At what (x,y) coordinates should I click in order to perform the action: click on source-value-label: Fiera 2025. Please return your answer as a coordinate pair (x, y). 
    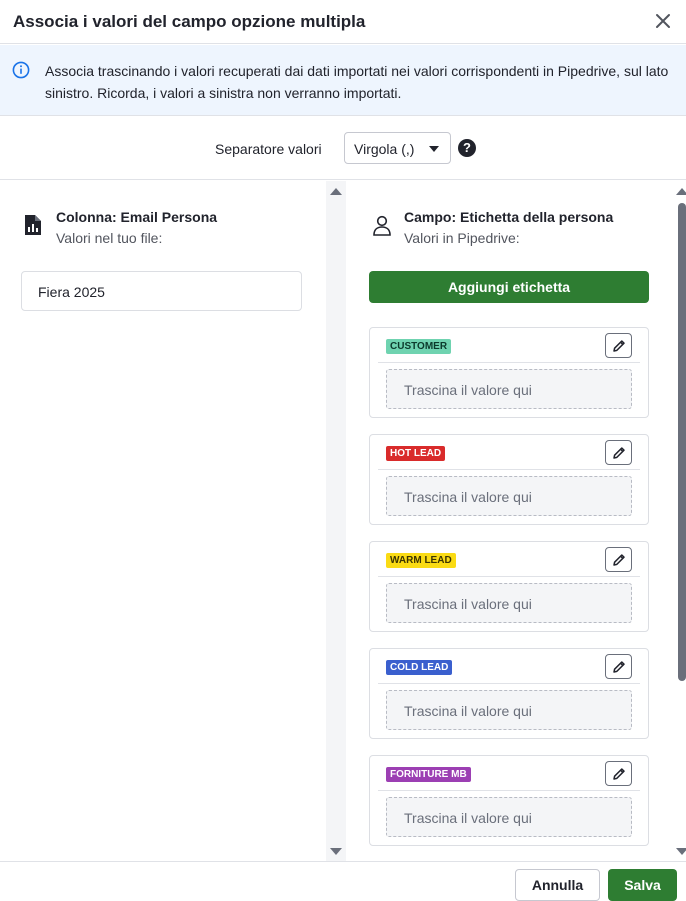
    Looking at the image, I should click on (71, 292).